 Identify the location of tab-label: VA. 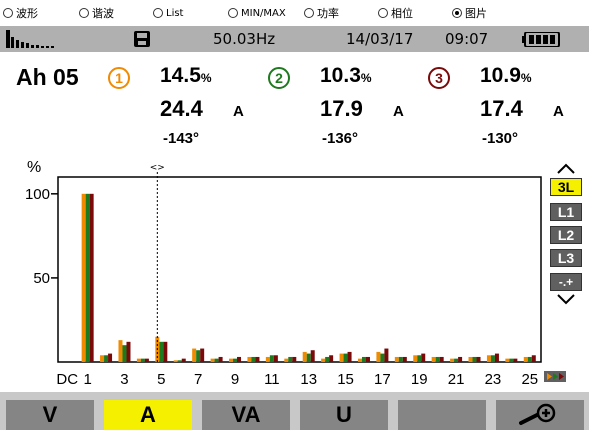
(246, 414).